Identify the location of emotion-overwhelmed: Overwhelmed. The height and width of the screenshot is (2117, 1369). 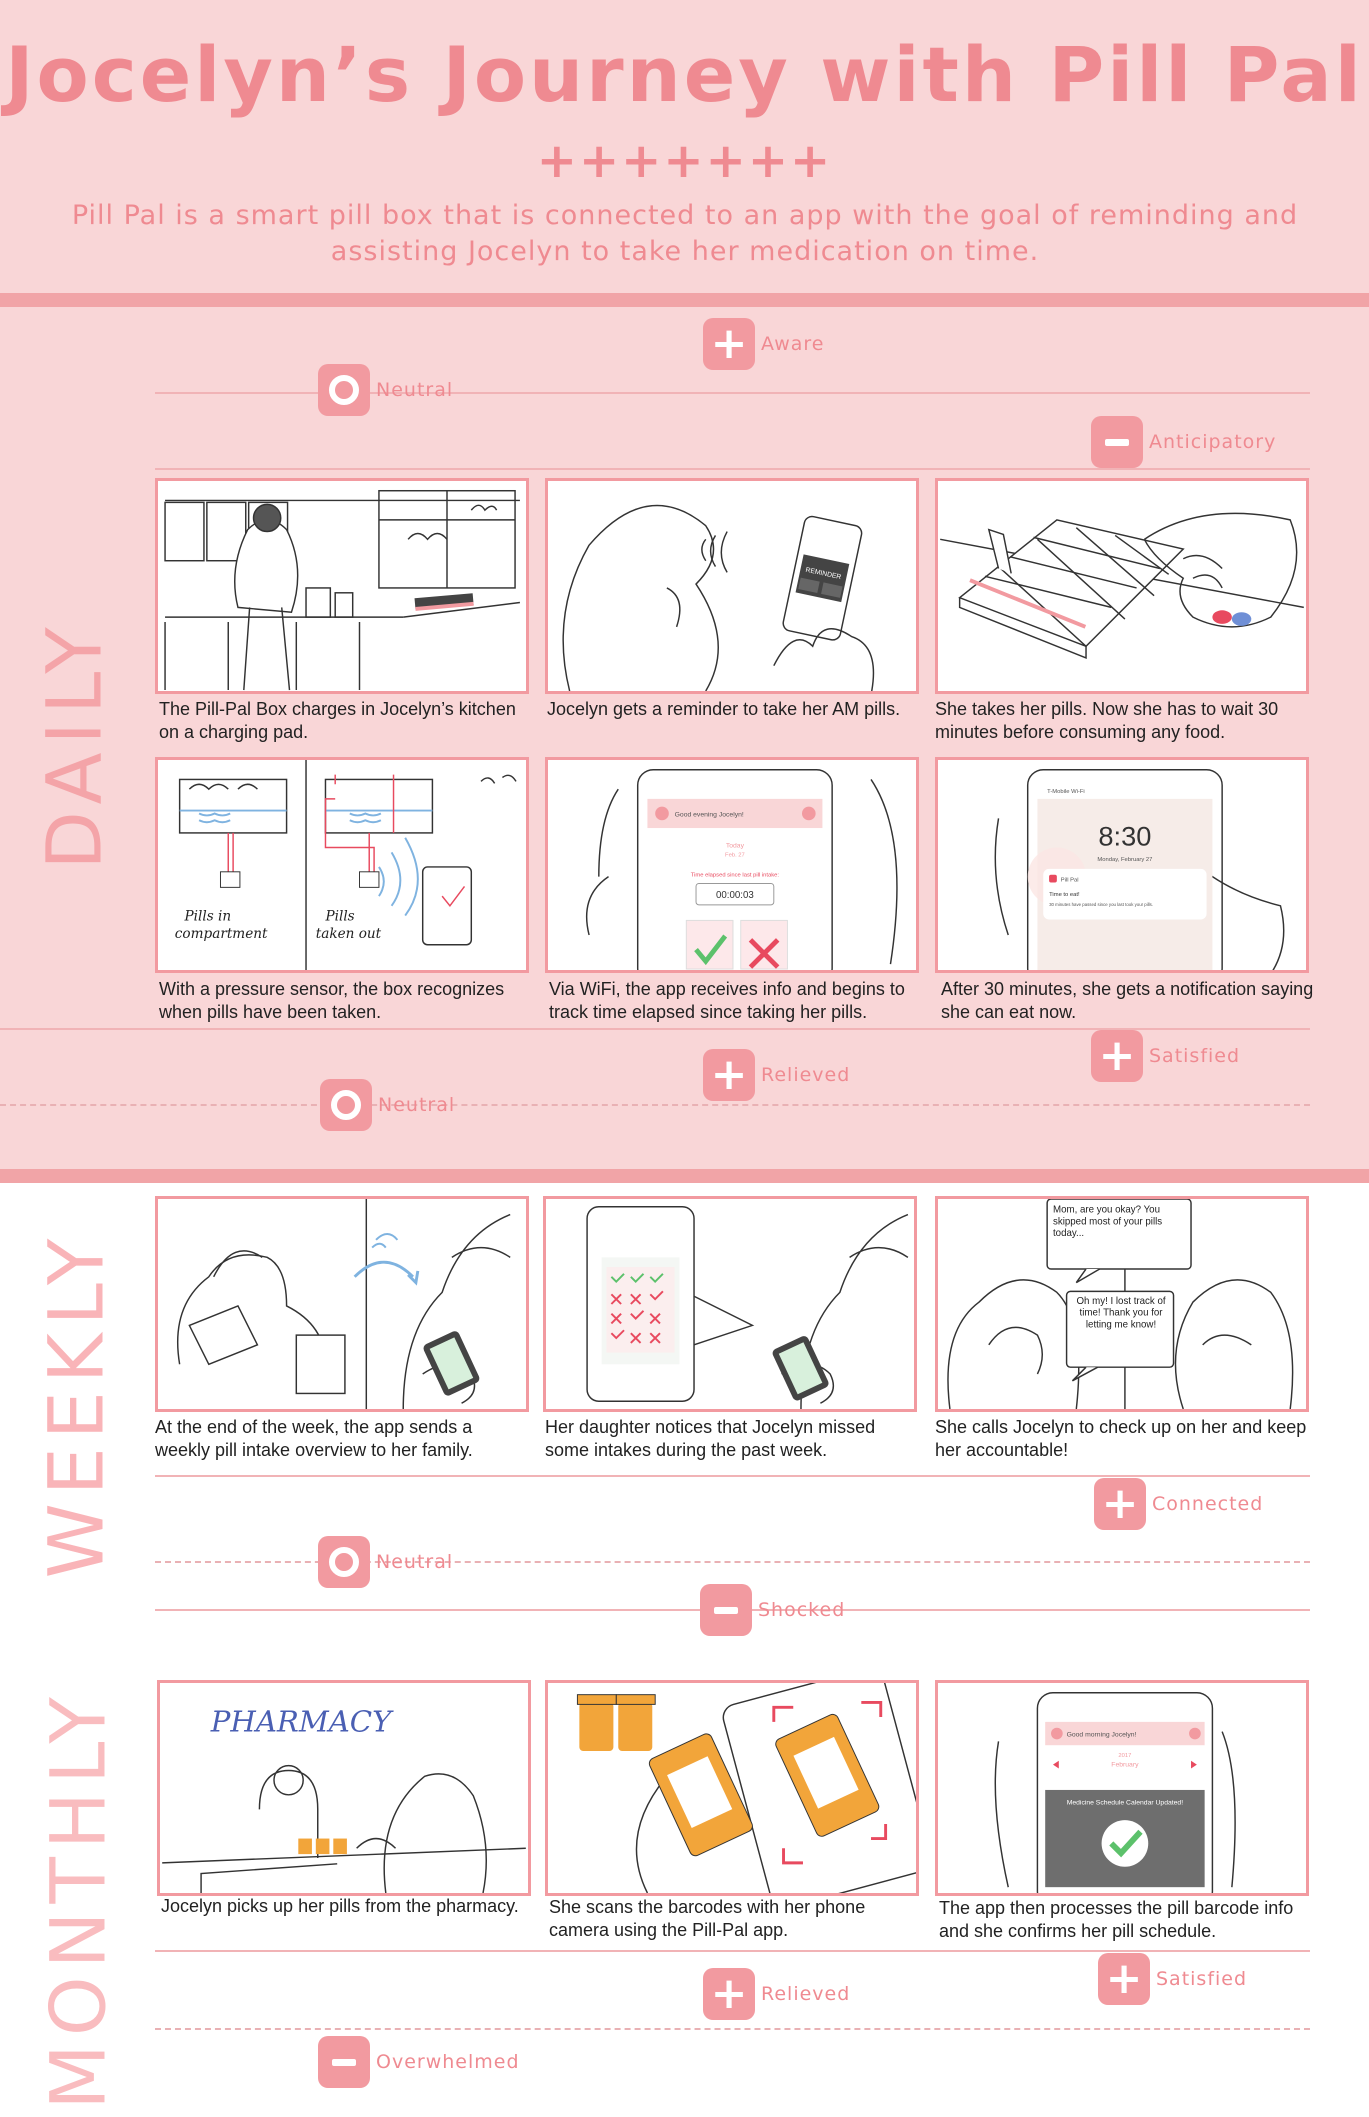
(419, 2062).